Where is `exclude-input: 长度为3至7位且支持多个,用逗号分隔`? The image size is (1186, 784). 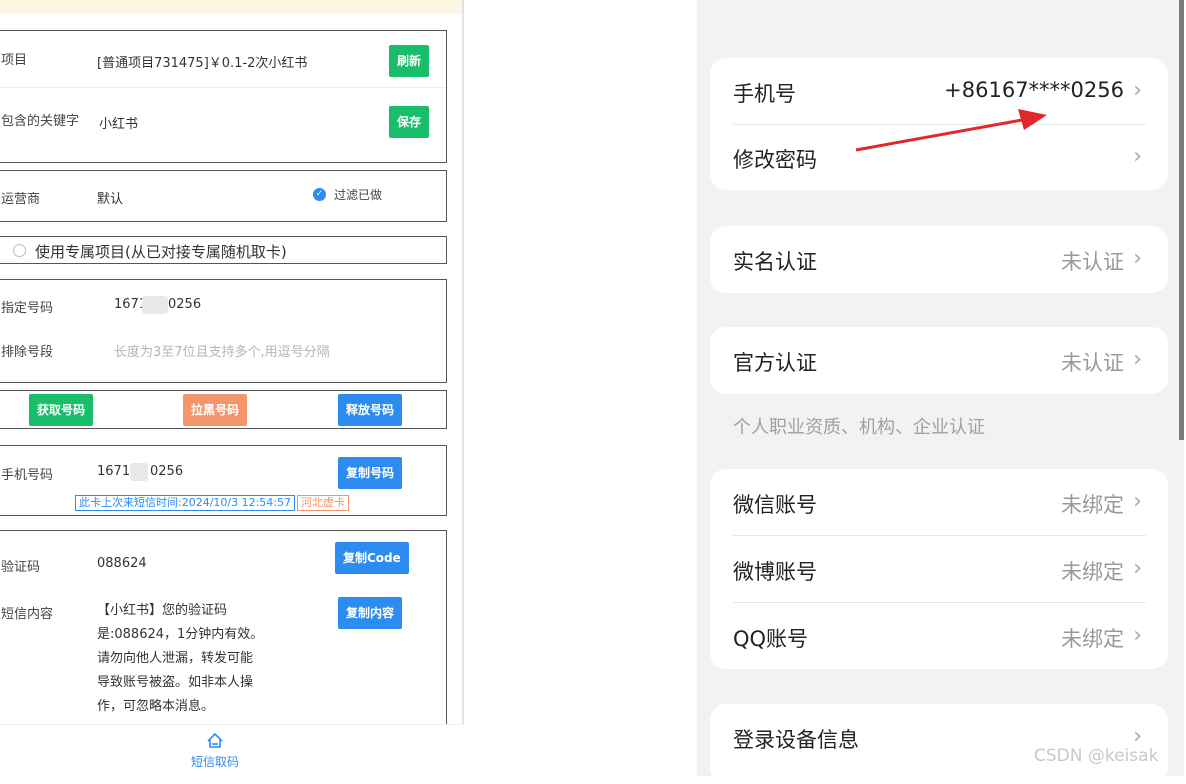 exclude-input: 长度为3至7位且支持多个,用逗号分隔 is located at coordinates (222, 350).